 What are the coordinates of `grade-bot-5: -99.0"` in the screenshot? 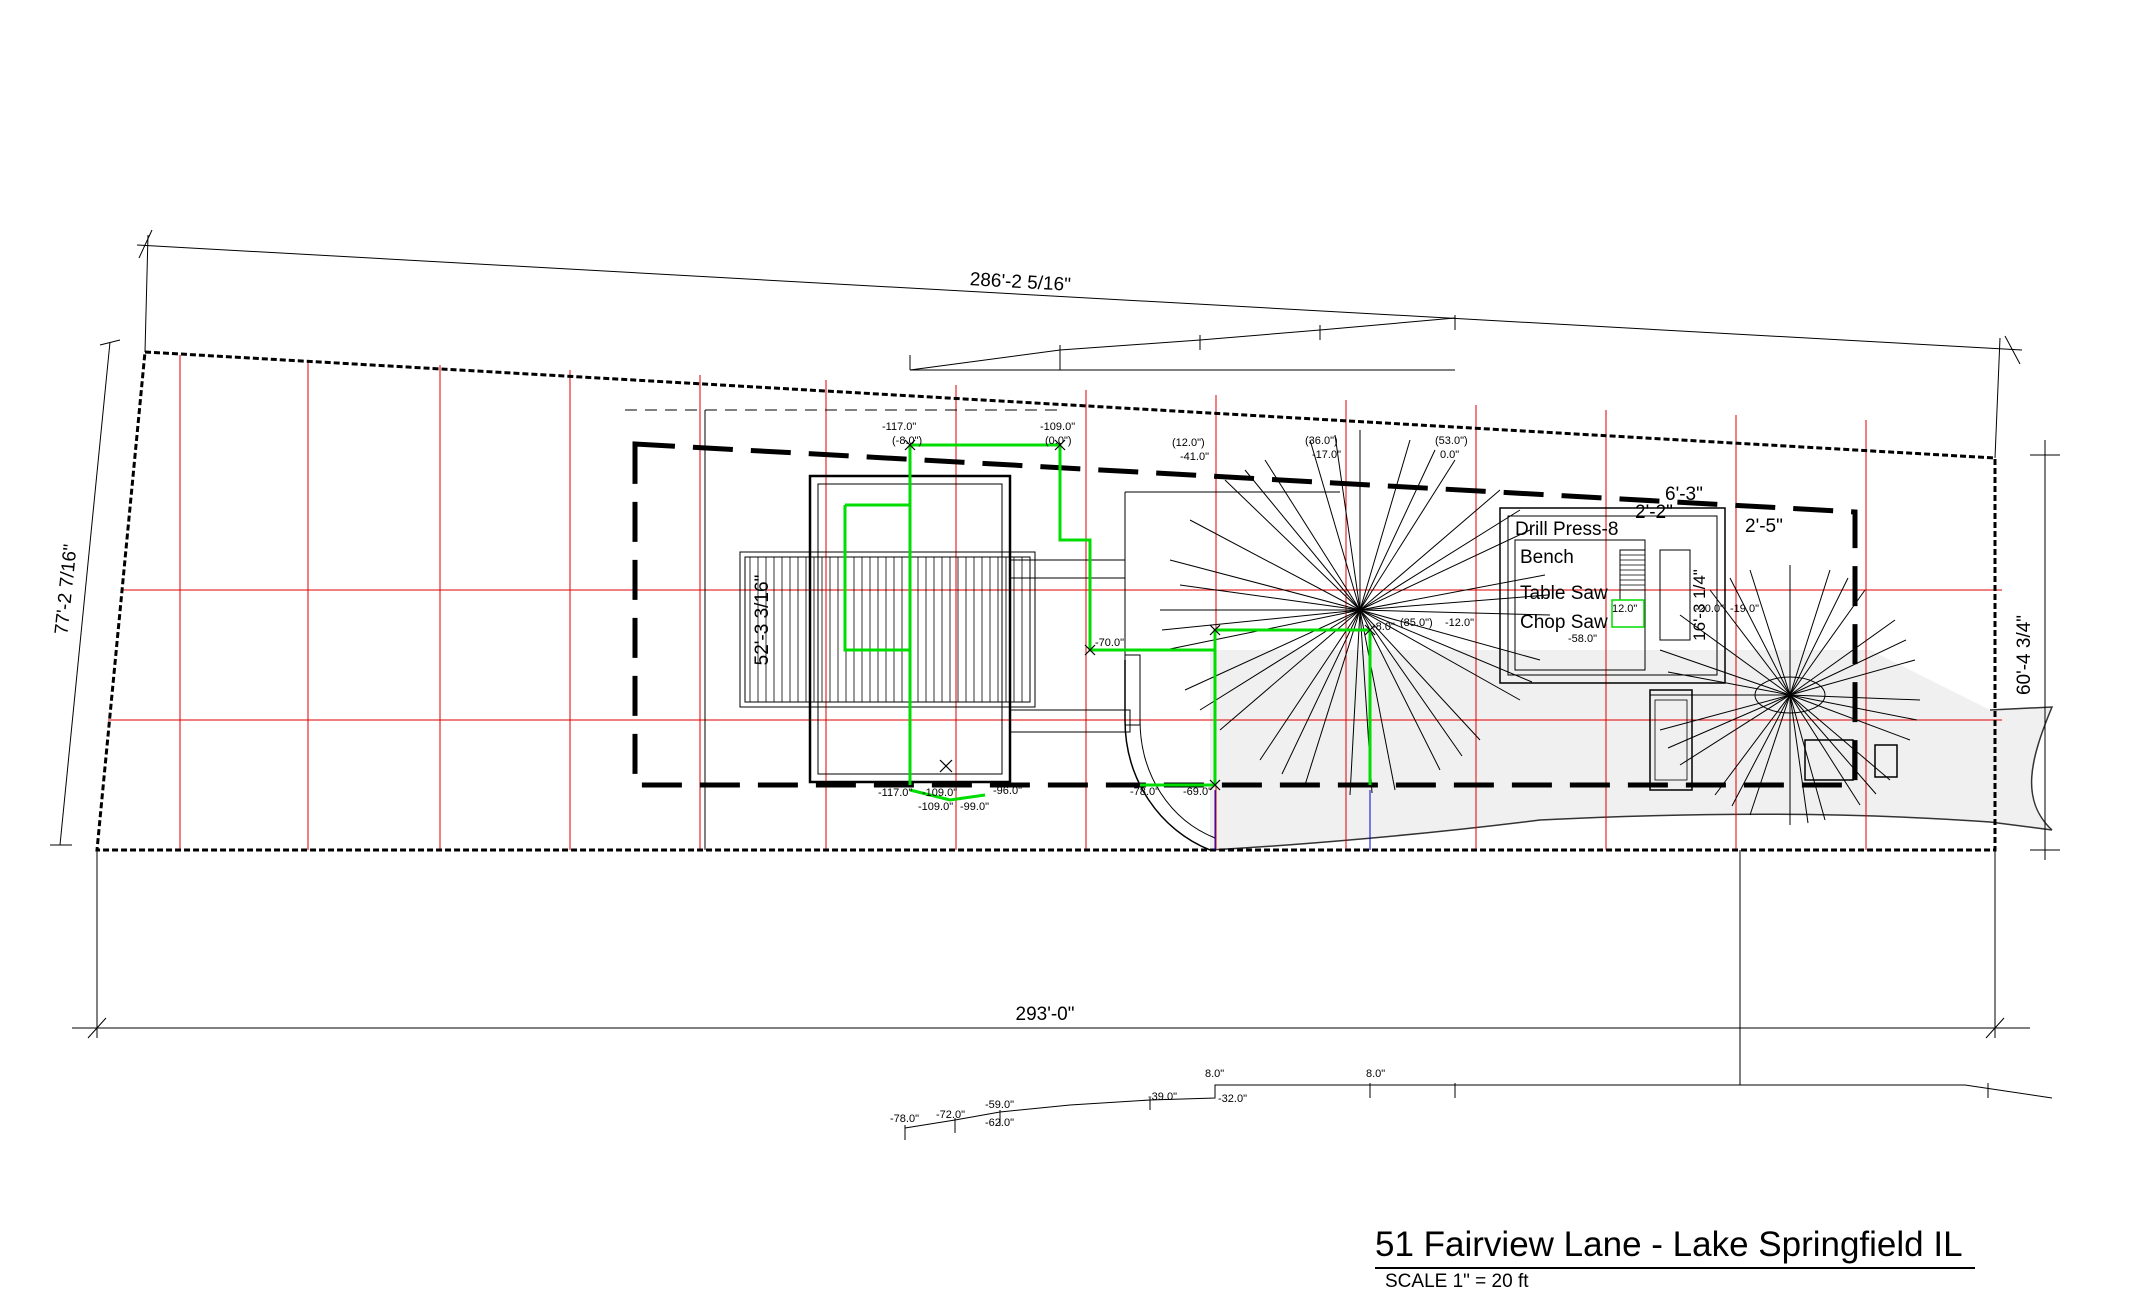 It's located at (974, 807).